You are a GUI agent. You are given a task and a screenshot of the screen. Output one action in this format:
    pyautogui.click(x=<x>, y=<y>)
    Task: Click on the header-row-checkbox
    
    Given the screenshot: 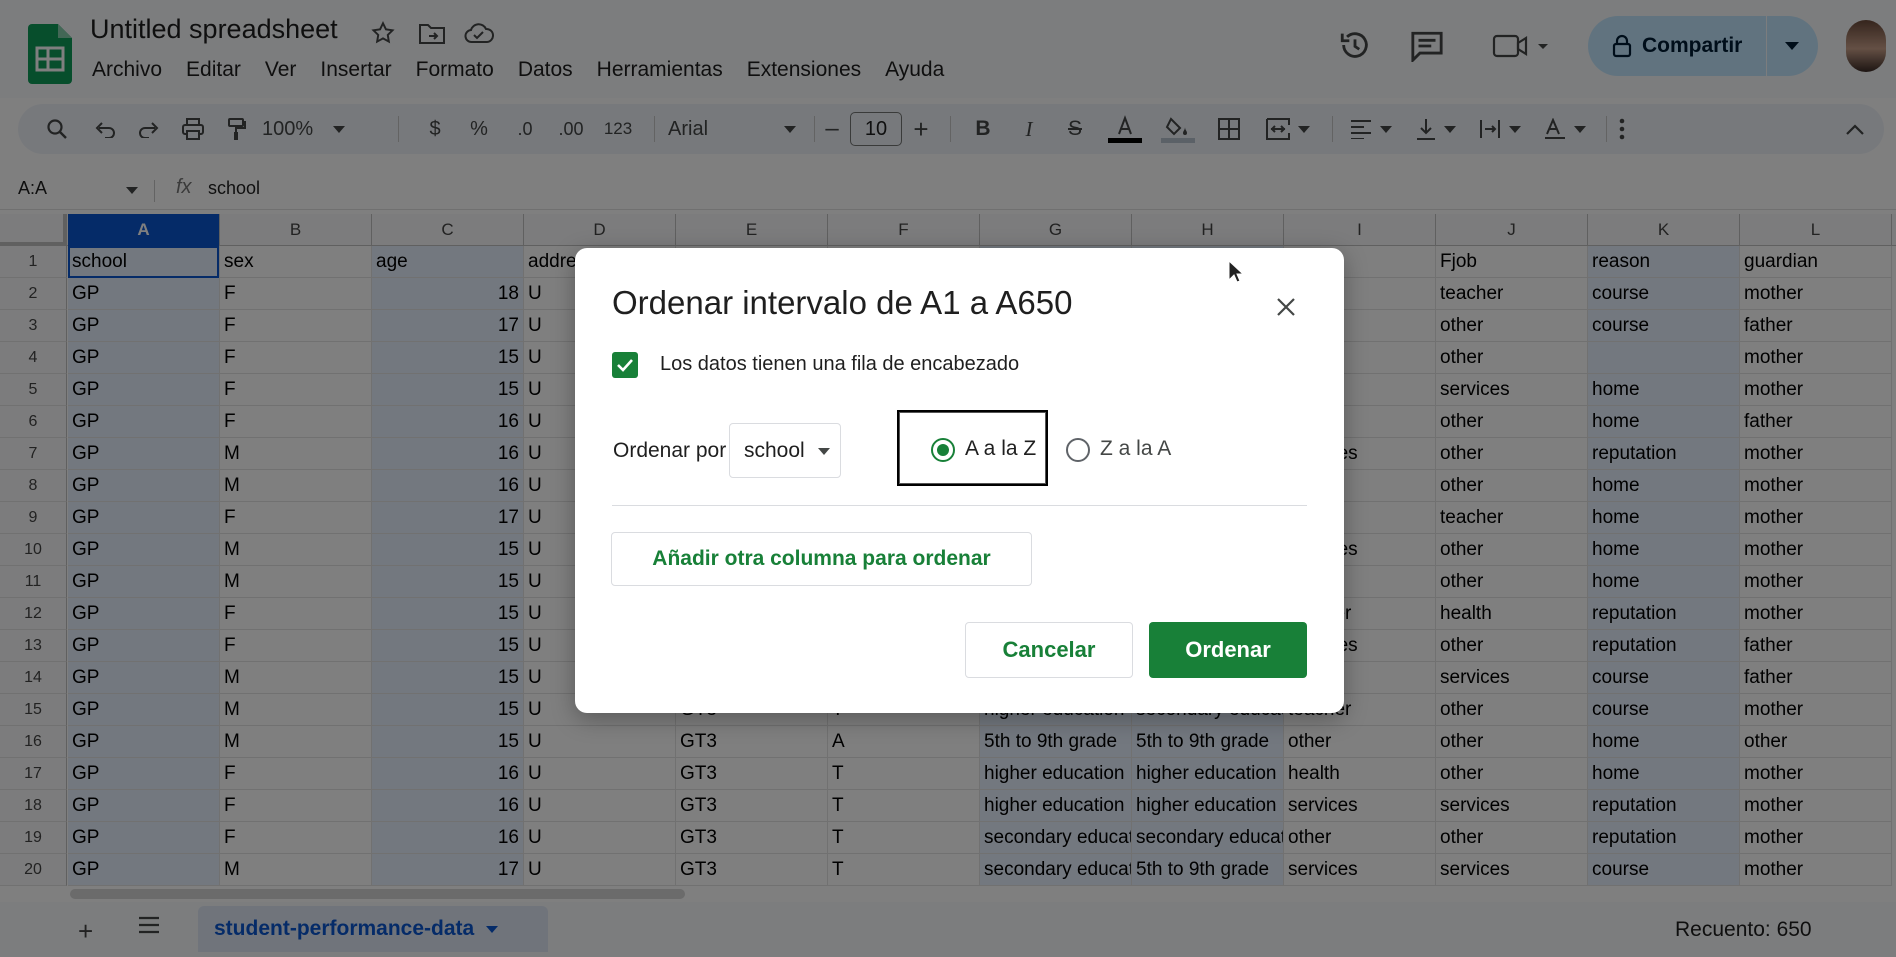 What is the action you would take?
    pyautogui.click(x=625, y=365)
    